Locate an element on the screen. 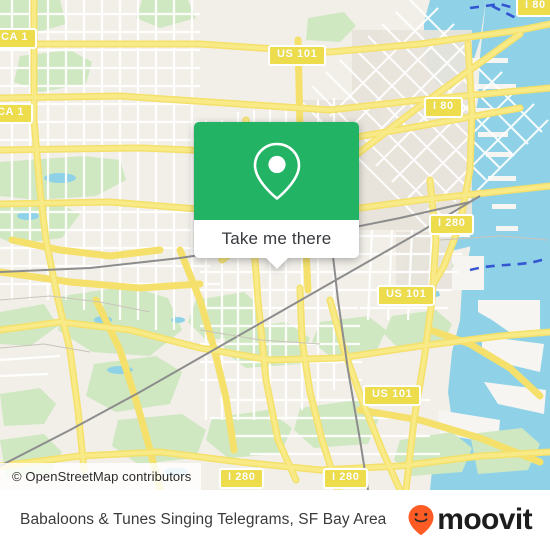  callout-footer: Take me there is located at coordinates (276, 244).